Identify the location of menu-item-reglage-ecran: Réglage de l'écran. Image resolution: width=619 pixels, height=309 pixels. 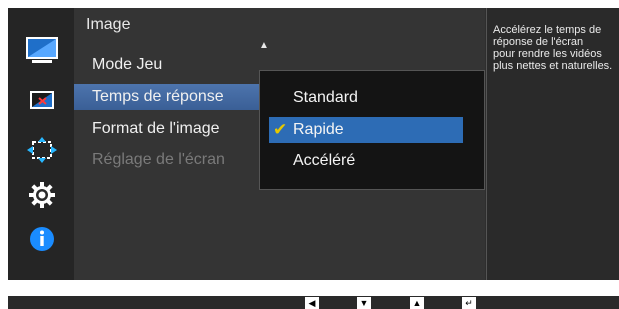
(158, 159).